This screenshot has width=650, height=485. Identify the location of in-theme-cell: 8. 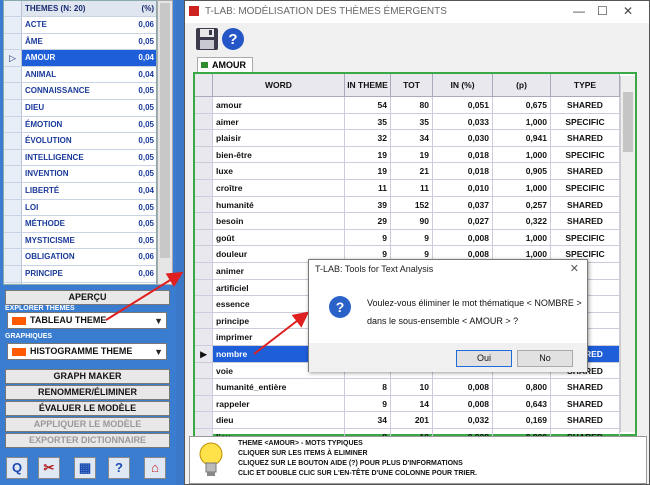
(368, 387).